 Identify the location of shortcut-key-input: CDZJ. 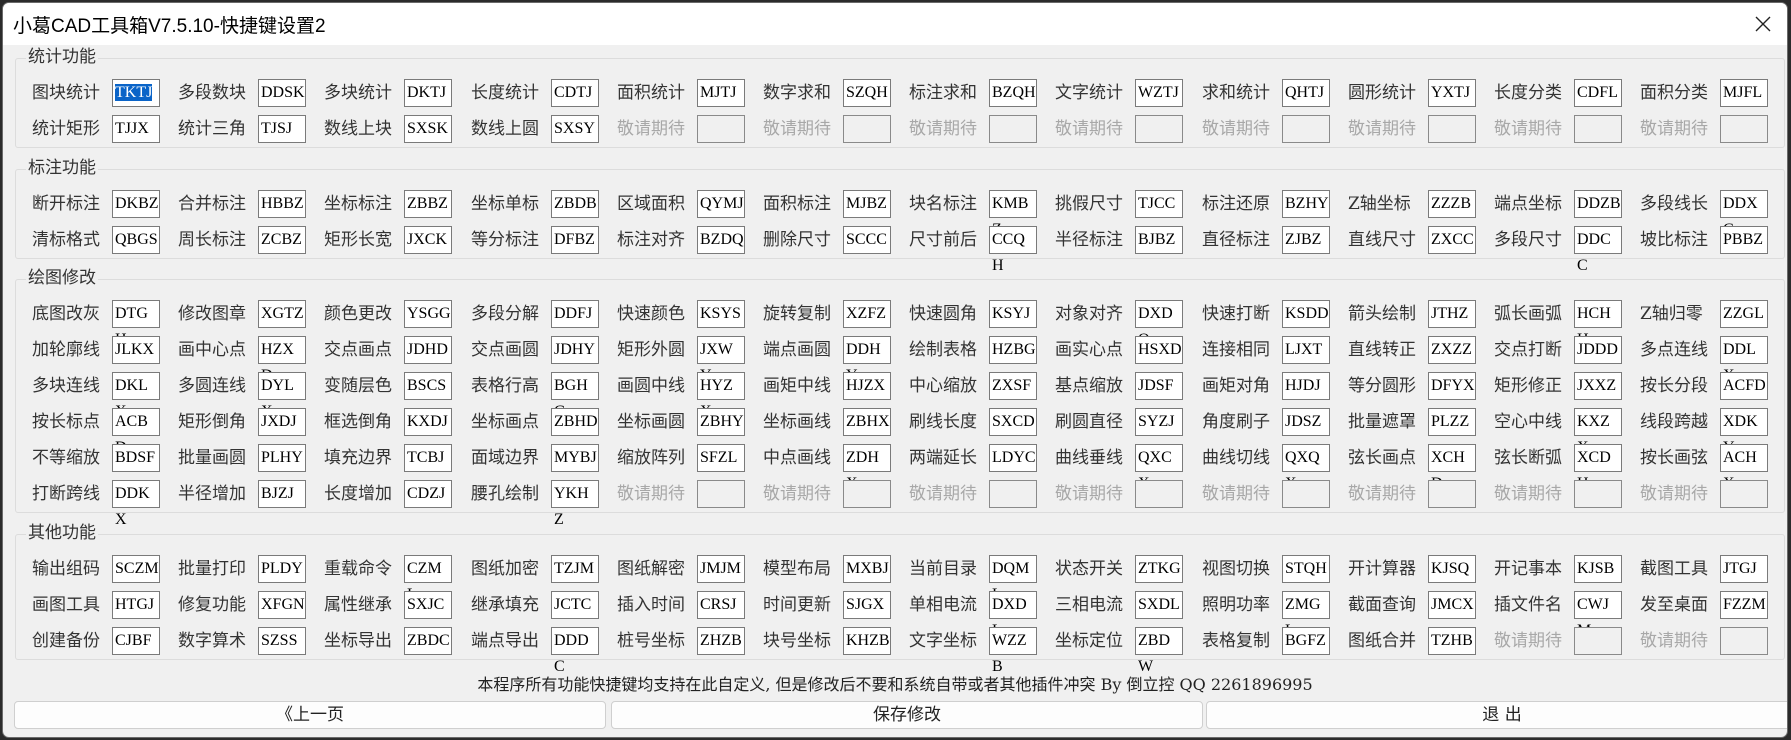
(428, 494).